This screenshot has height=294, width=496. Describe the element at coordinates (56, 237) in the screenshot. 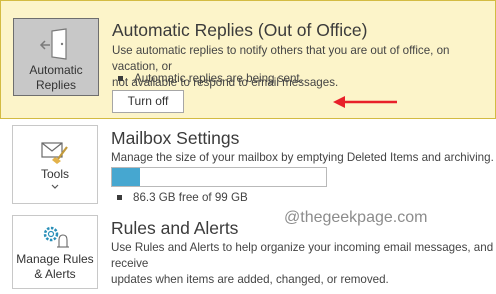

I see `gear-bell-icon` at that location.